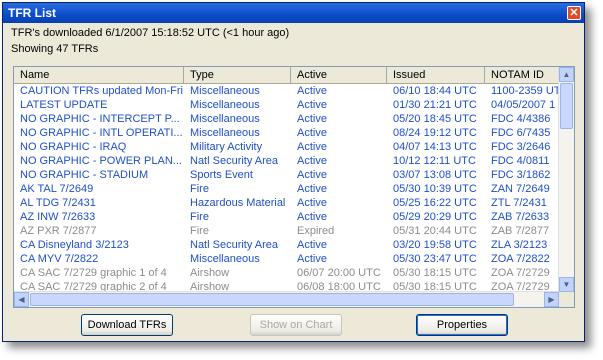 The height and width of the screenshot is (360, 603). What do you see at coordinates (238, 203) in the screenshot?
I see `cell-type: Hazardous Material` at bounding box center [238, 203].